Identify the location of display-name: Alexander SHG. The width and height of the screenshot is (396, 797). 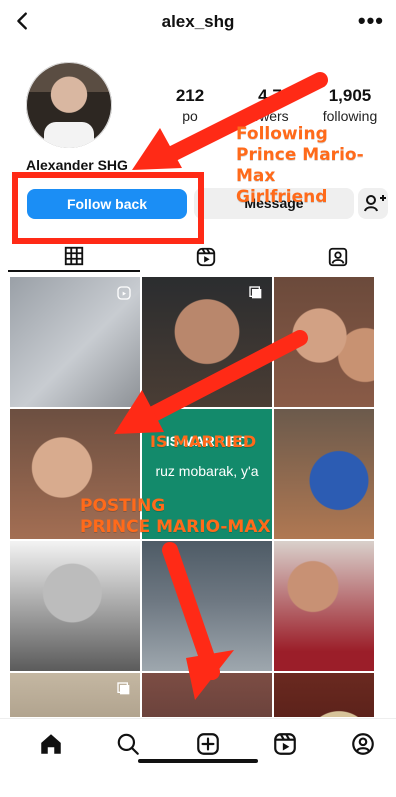
(77, 165).